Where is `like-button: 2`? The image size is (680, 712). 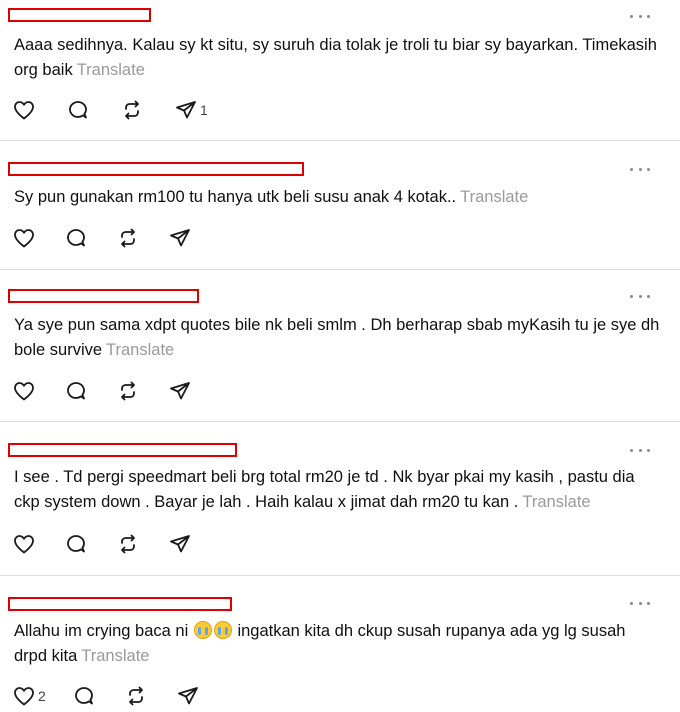 like-button: 2 is located at coordinates (29, 696).